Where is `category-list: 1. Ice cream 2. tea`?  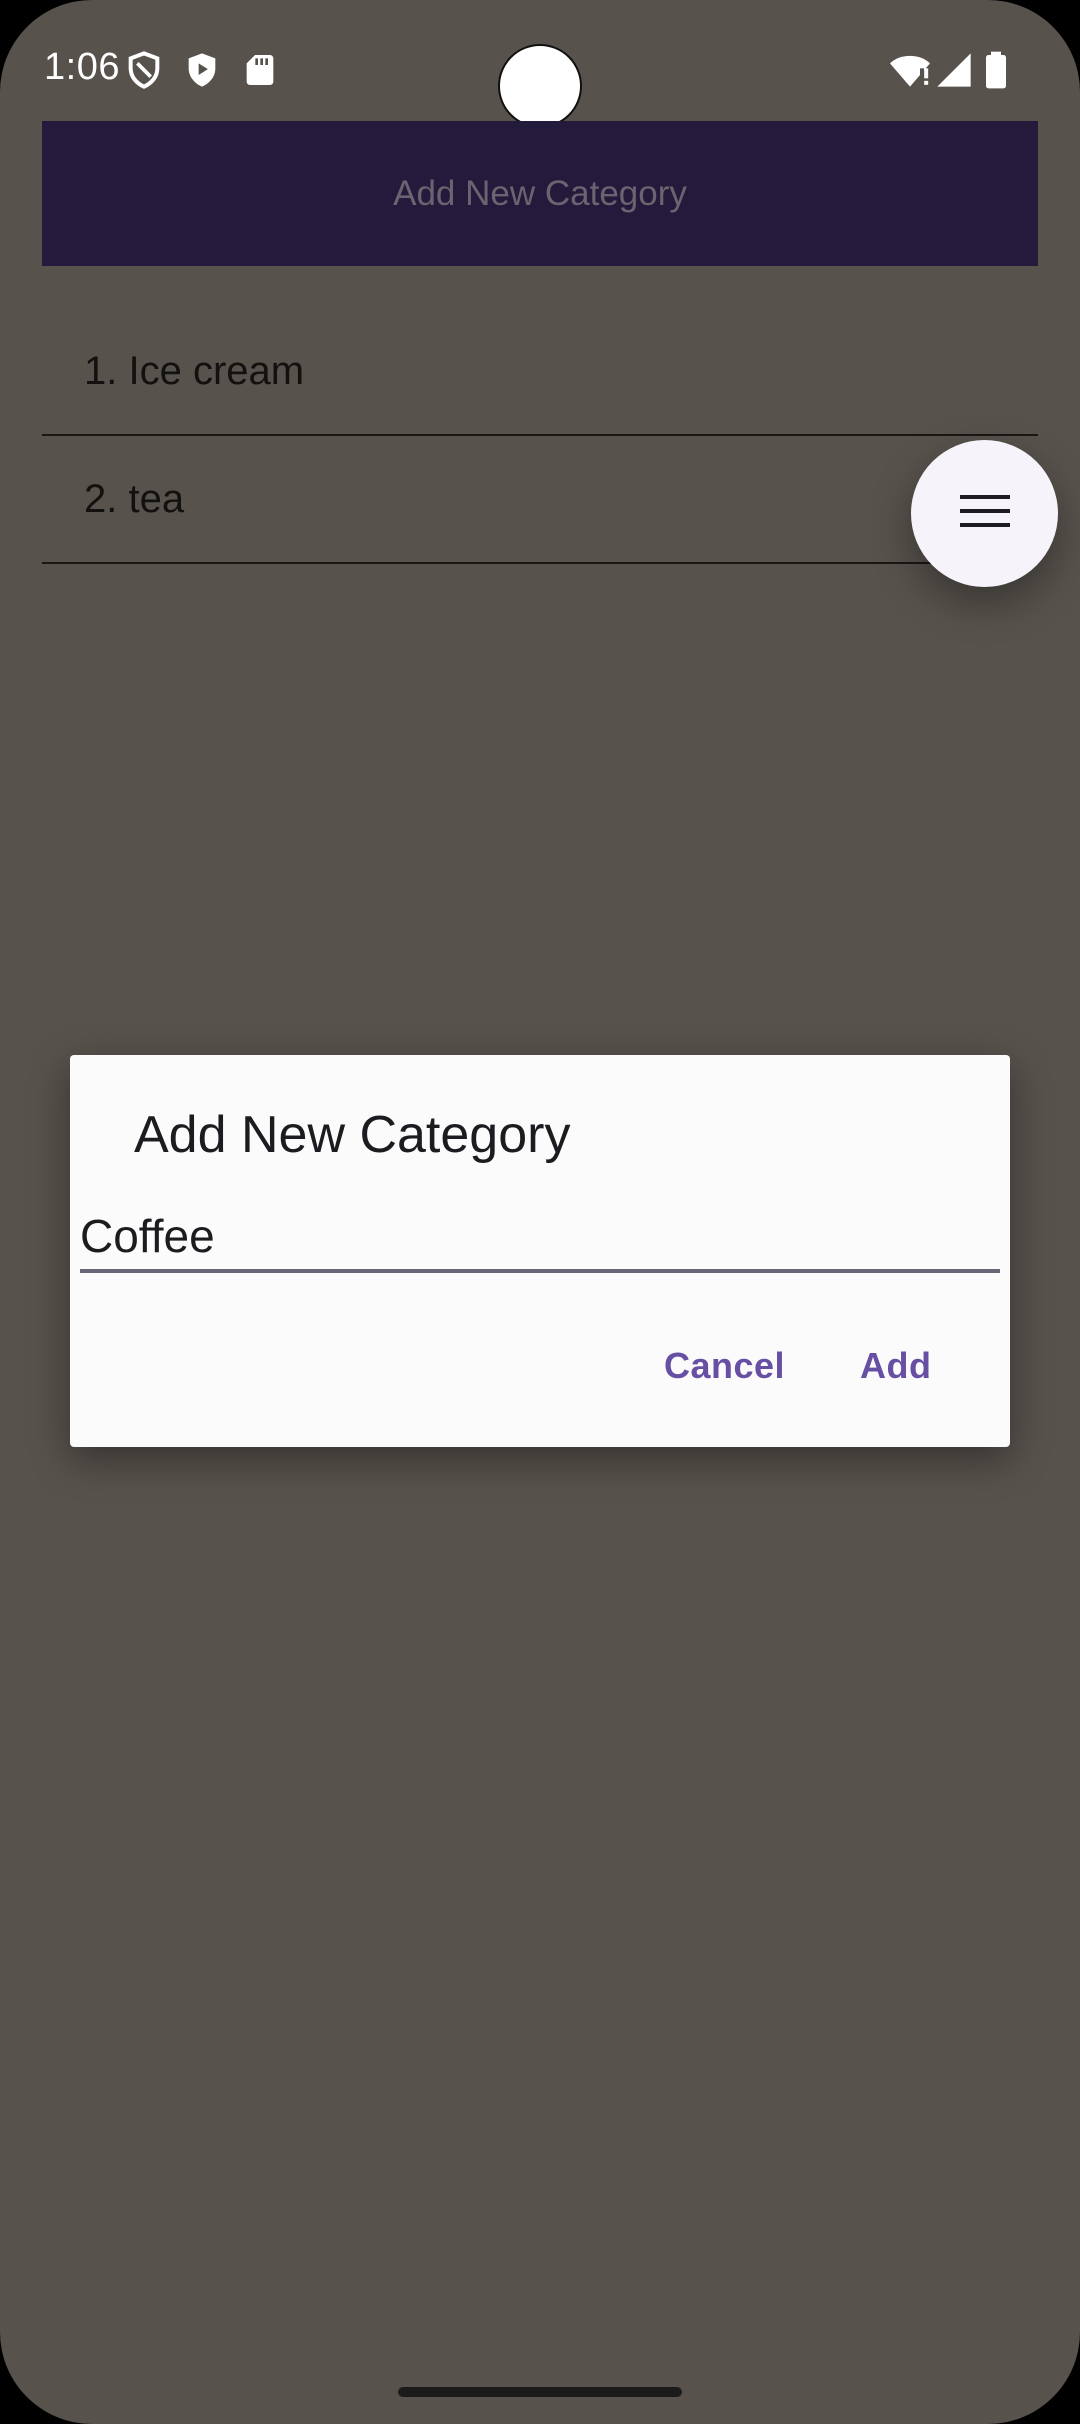 category-list: 1. Ice cream 2. tea is located at coordinates (540, 436).